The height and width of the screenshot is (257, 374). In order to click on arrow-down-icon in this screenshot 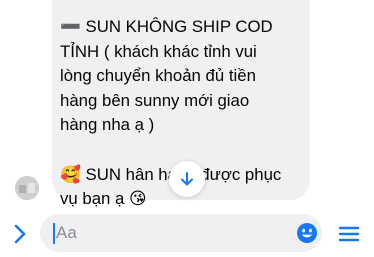, I will do `click(187, 179)`.